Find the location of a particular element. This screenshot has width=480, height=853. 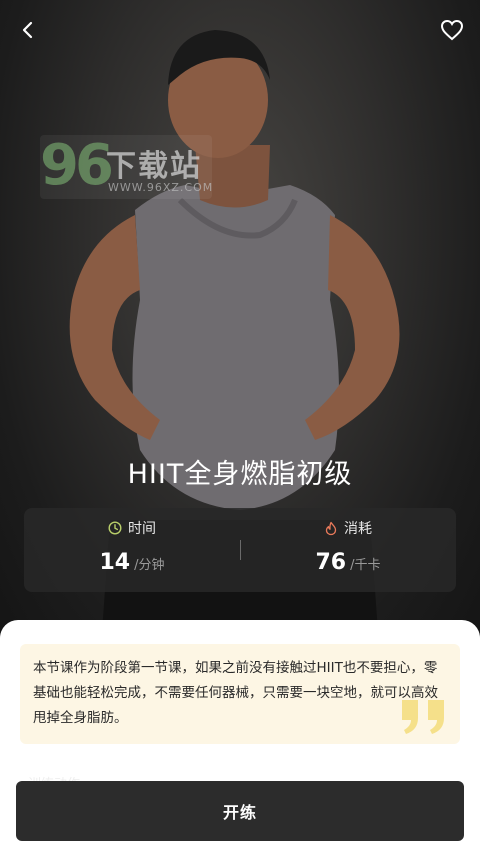

back-button is located at coordinates (28, 30).